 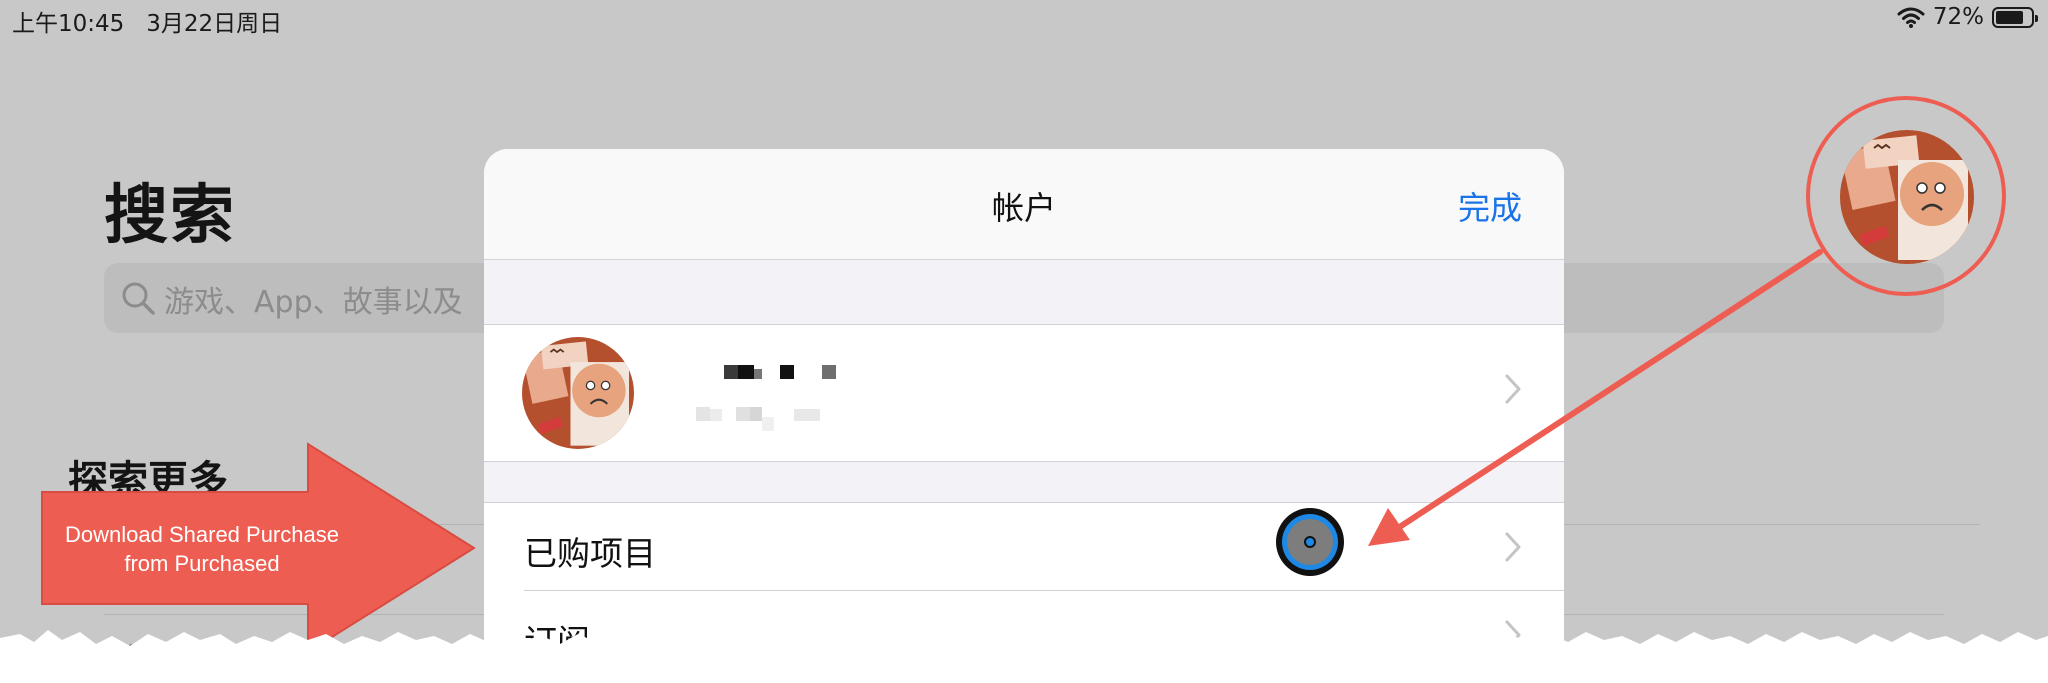 I want to click on torn-edge-decoration, so click(x=1024, y=656).